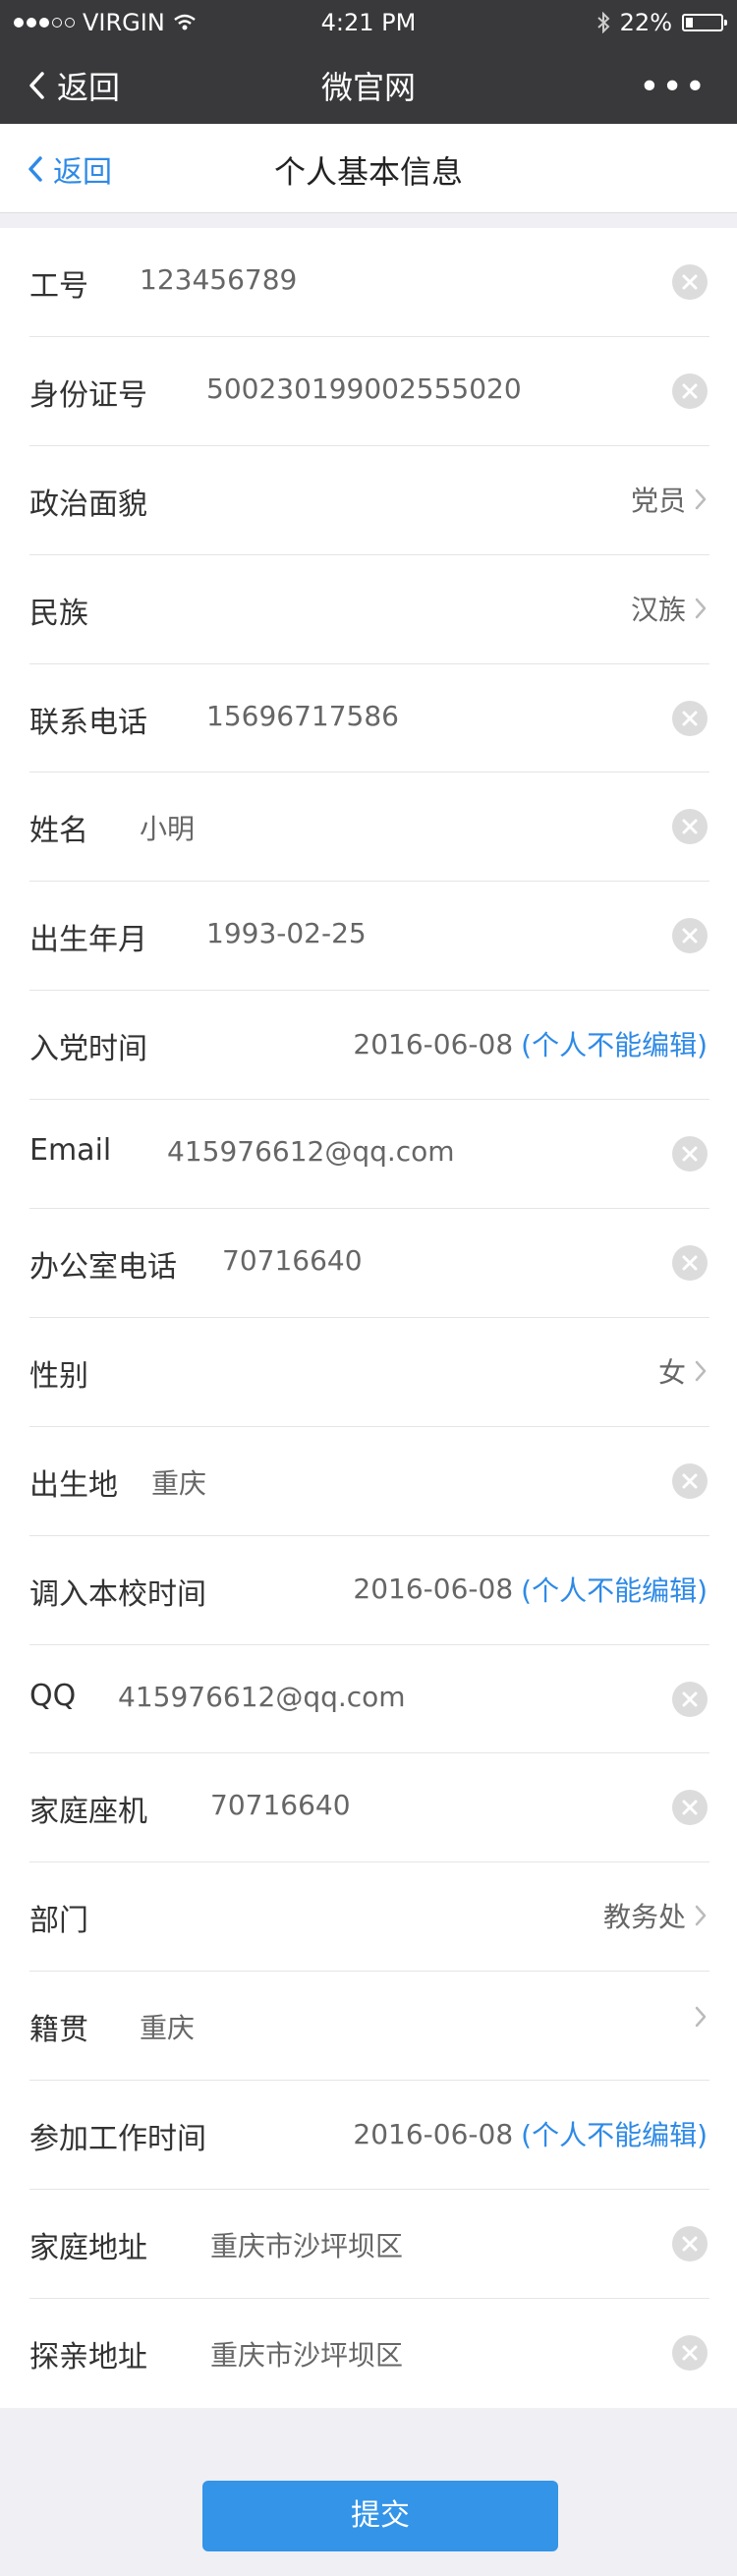 This screenshot has height=2576, width=737. I want to click on field-label: 姓名, so click(58, 831).